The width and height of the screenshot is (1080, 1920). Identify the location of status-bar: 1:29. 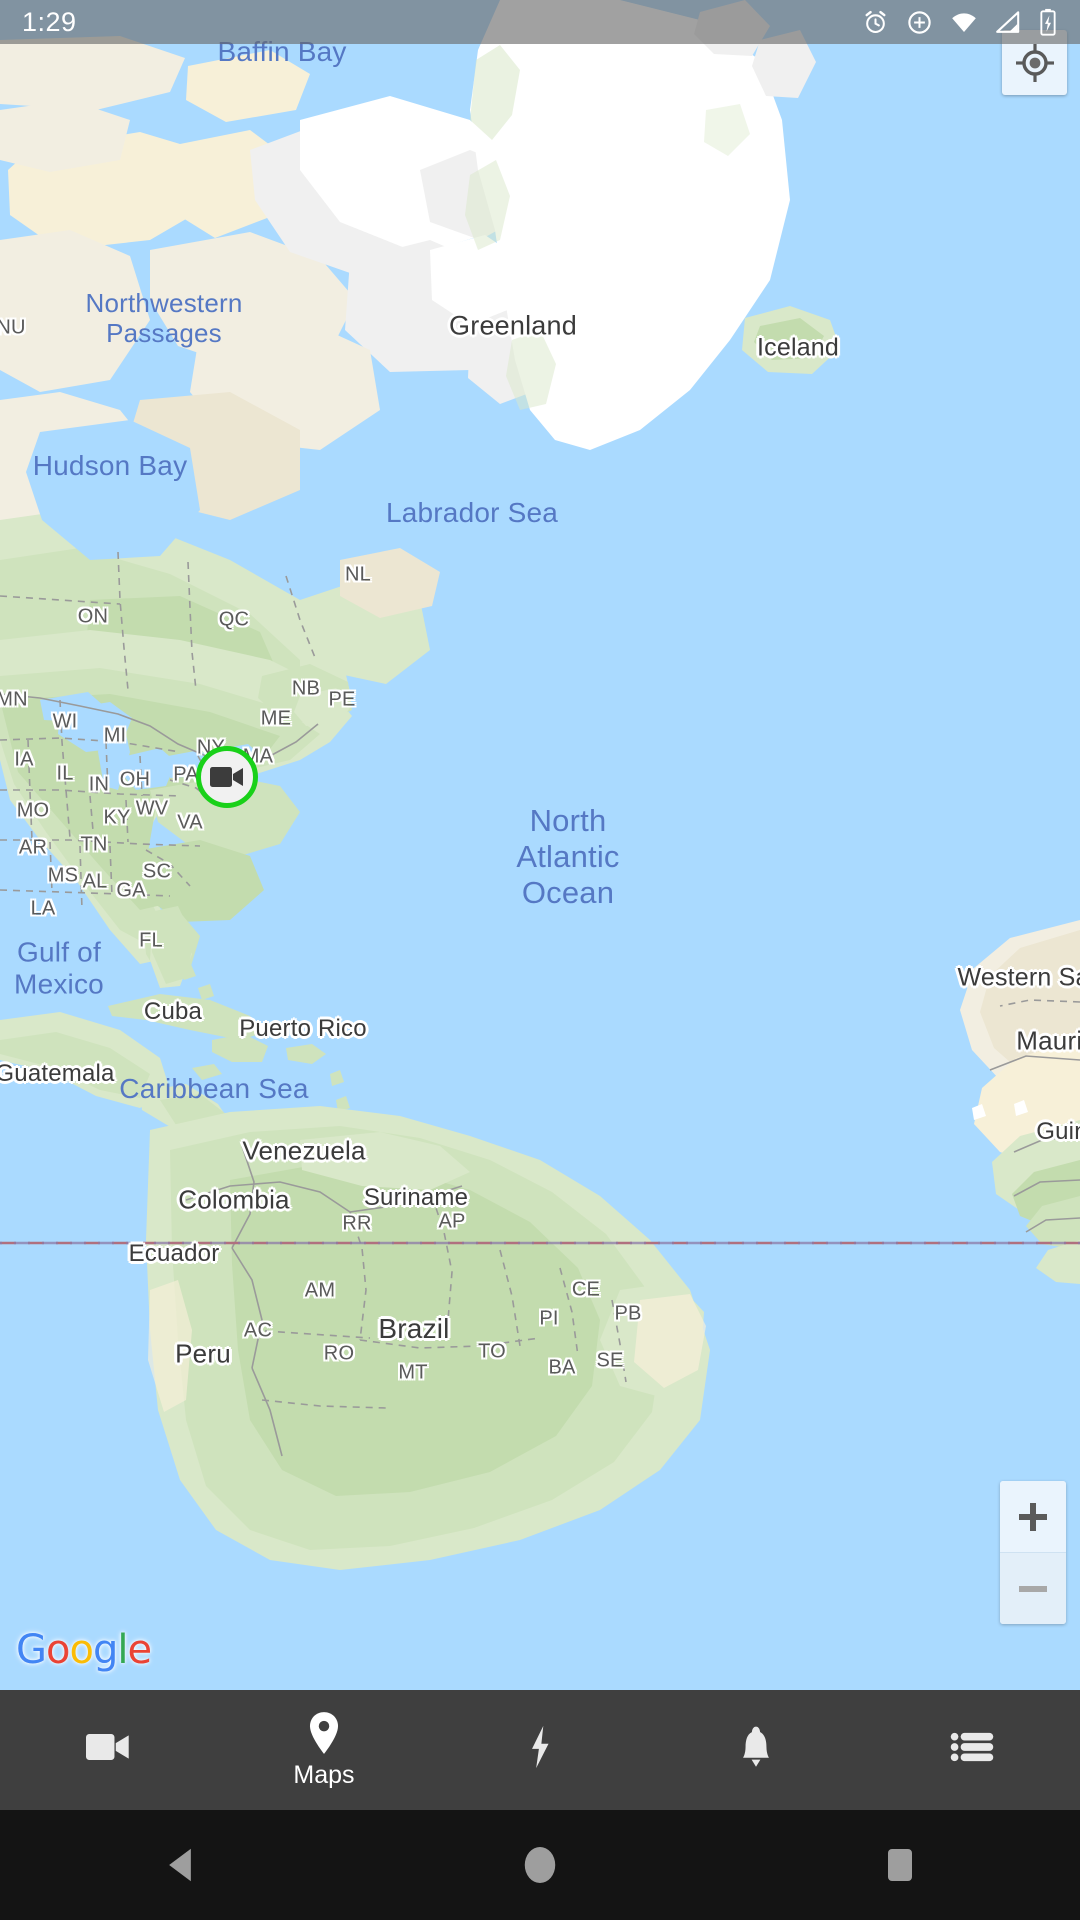
(540, 22).